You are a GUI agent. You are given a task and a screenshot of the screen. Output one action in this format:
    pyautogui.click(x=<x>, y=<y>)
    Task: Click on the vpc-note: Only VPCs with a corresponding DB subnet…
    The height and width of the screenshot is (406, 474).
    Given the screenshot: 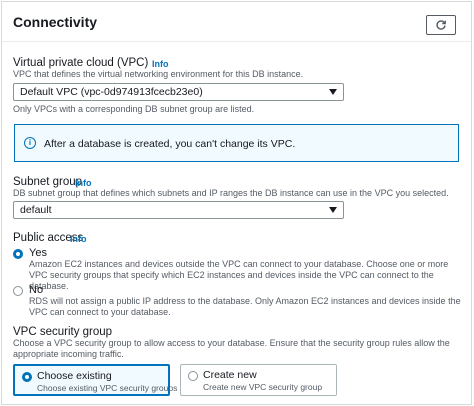 What is the action you would take?
    pyautogui.click(x=134, y=109)
    